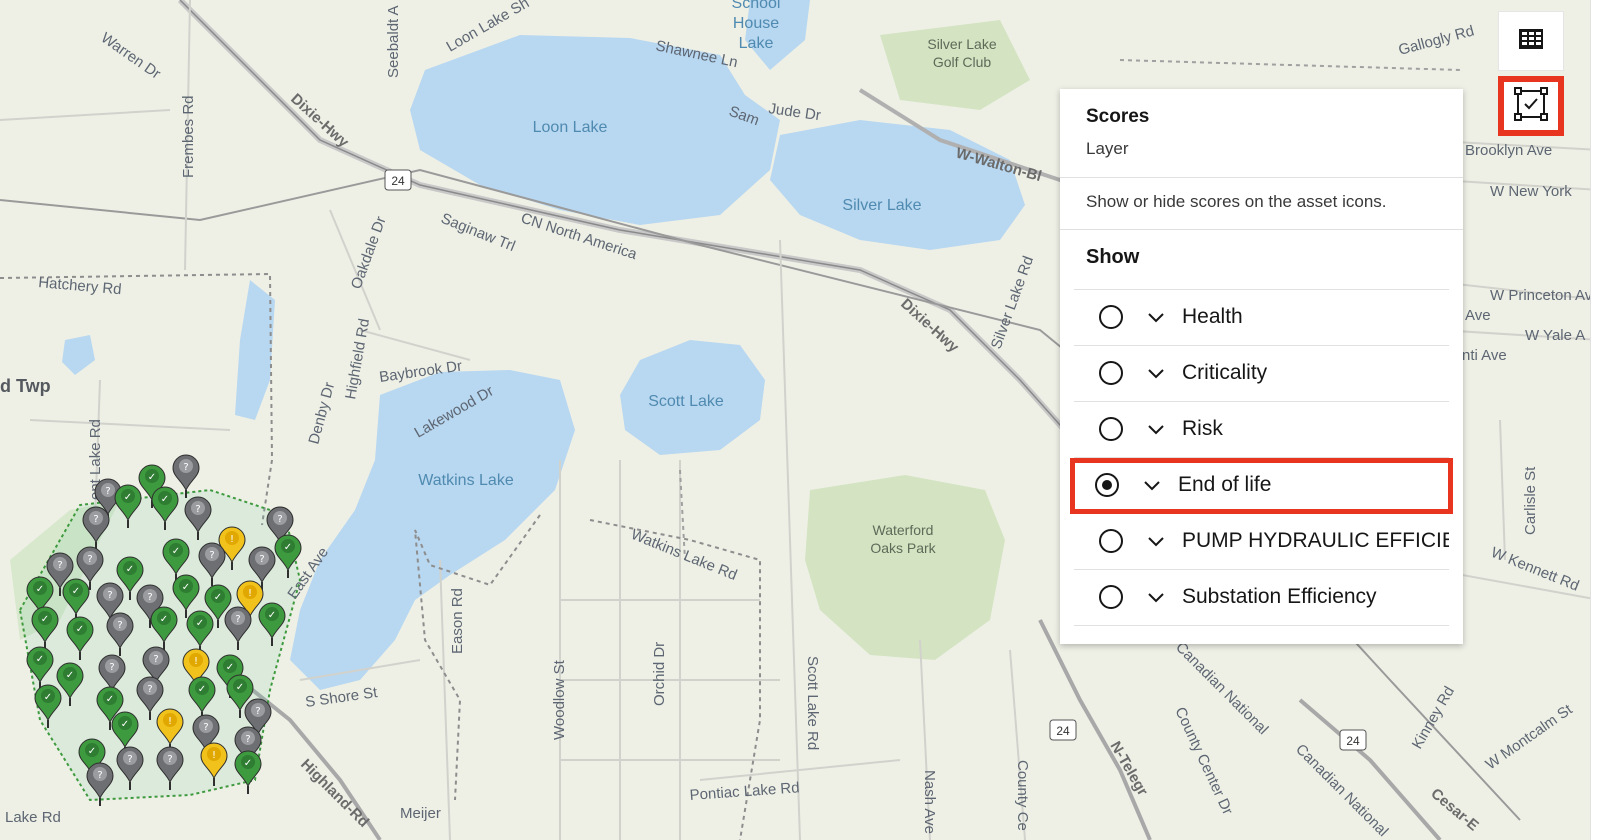  What do you see at coordinates (812, 703) in the screenshot?
I see `scott-lake-rd-label: Scott Lake Rd` at bounding box center [812, 703].